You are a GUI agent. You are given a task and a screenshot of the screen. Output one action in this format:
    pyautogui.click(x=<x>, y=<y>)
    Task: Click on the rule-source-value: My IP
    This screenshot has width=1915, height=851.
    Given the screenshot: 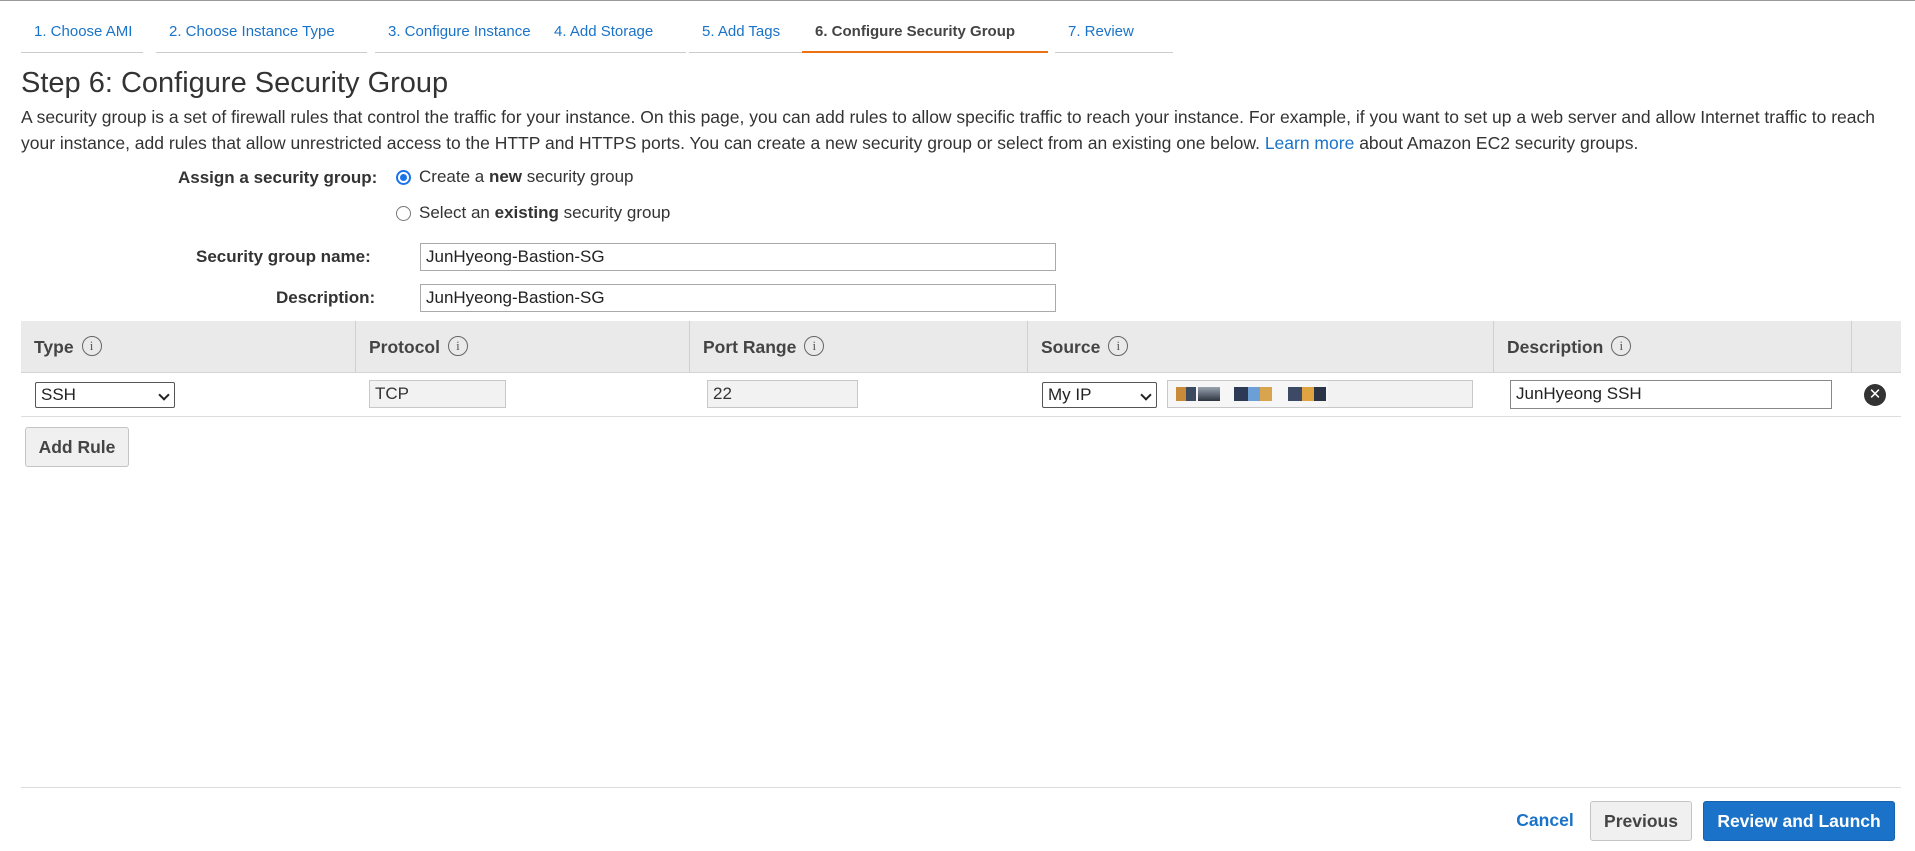 What is the action you would take?
    pyautogui.click(x=1070, y=394)
    